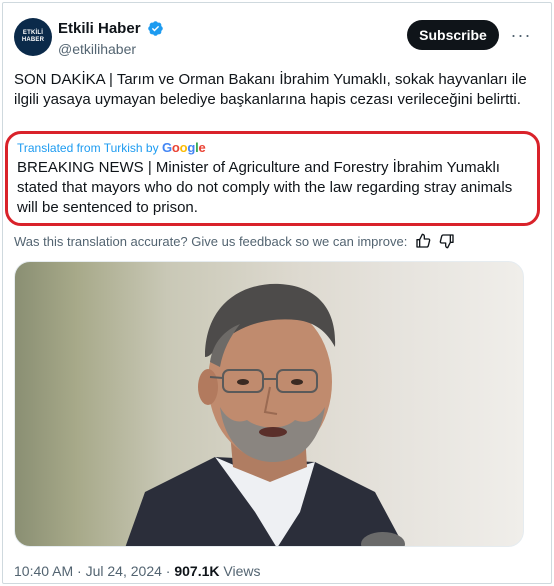 The height and width of the screenshot is (586, 554). What do you see at coordinates (124, 571) in the screenshot?
I see `tweet-date: Jul 24, 2024` at bounding box center [124, 571].